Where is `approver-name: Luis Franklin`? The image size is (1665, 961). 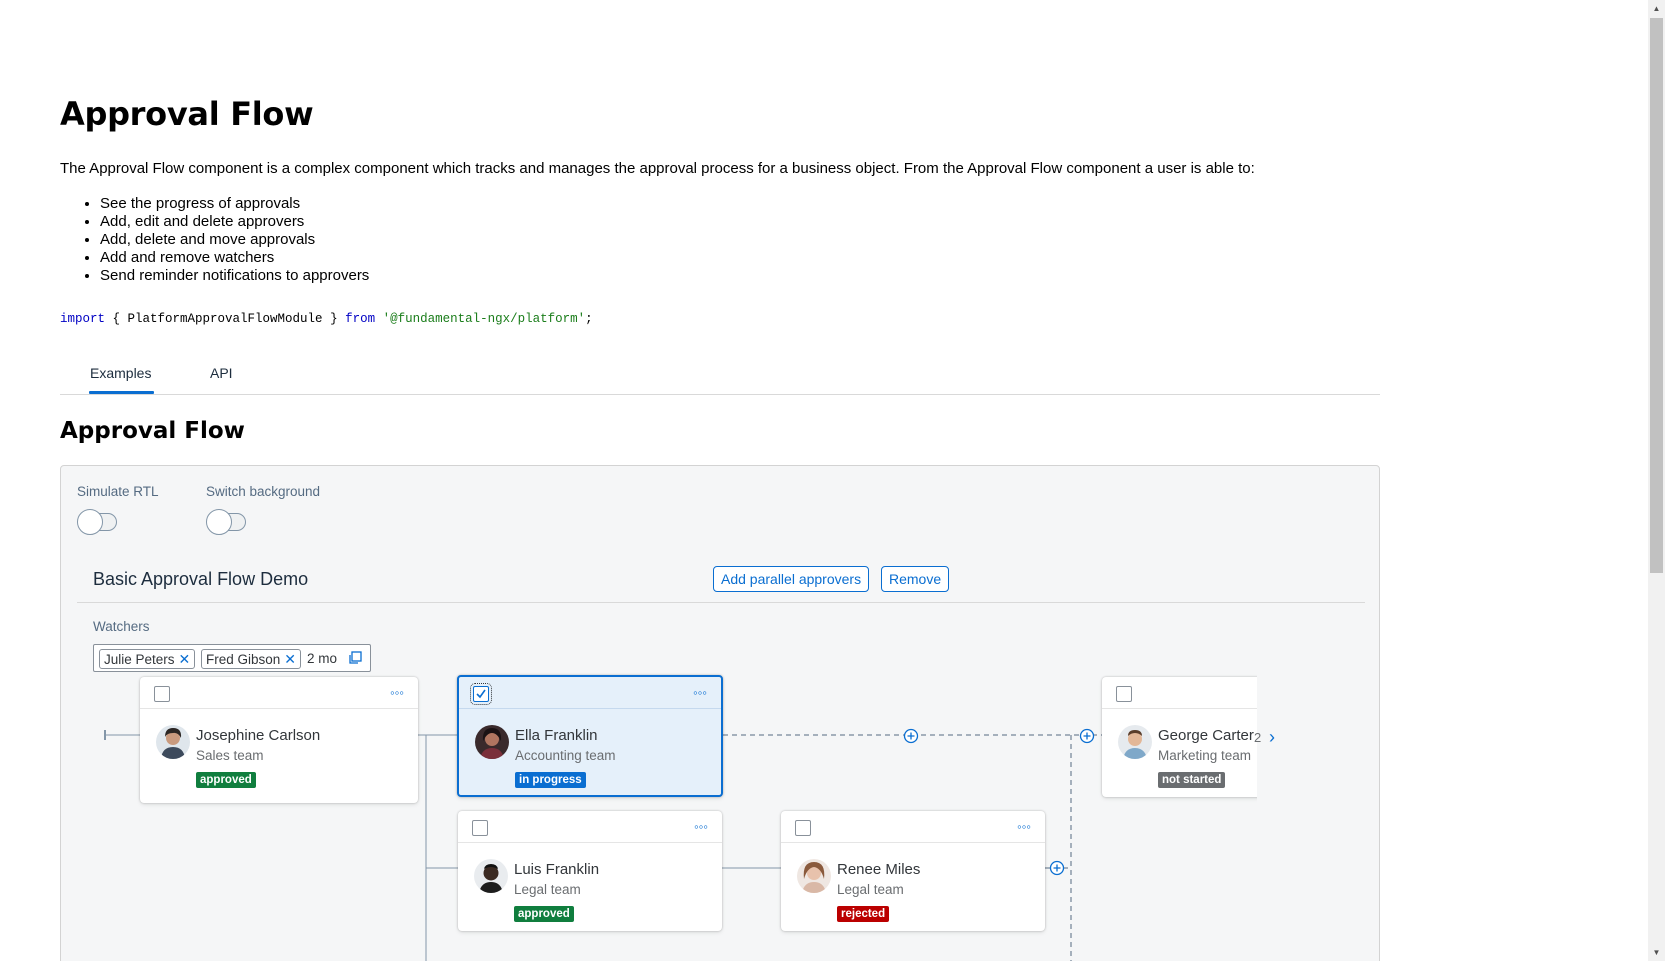 approver-name: Luis Franklin is located at coordinates (557, 869).